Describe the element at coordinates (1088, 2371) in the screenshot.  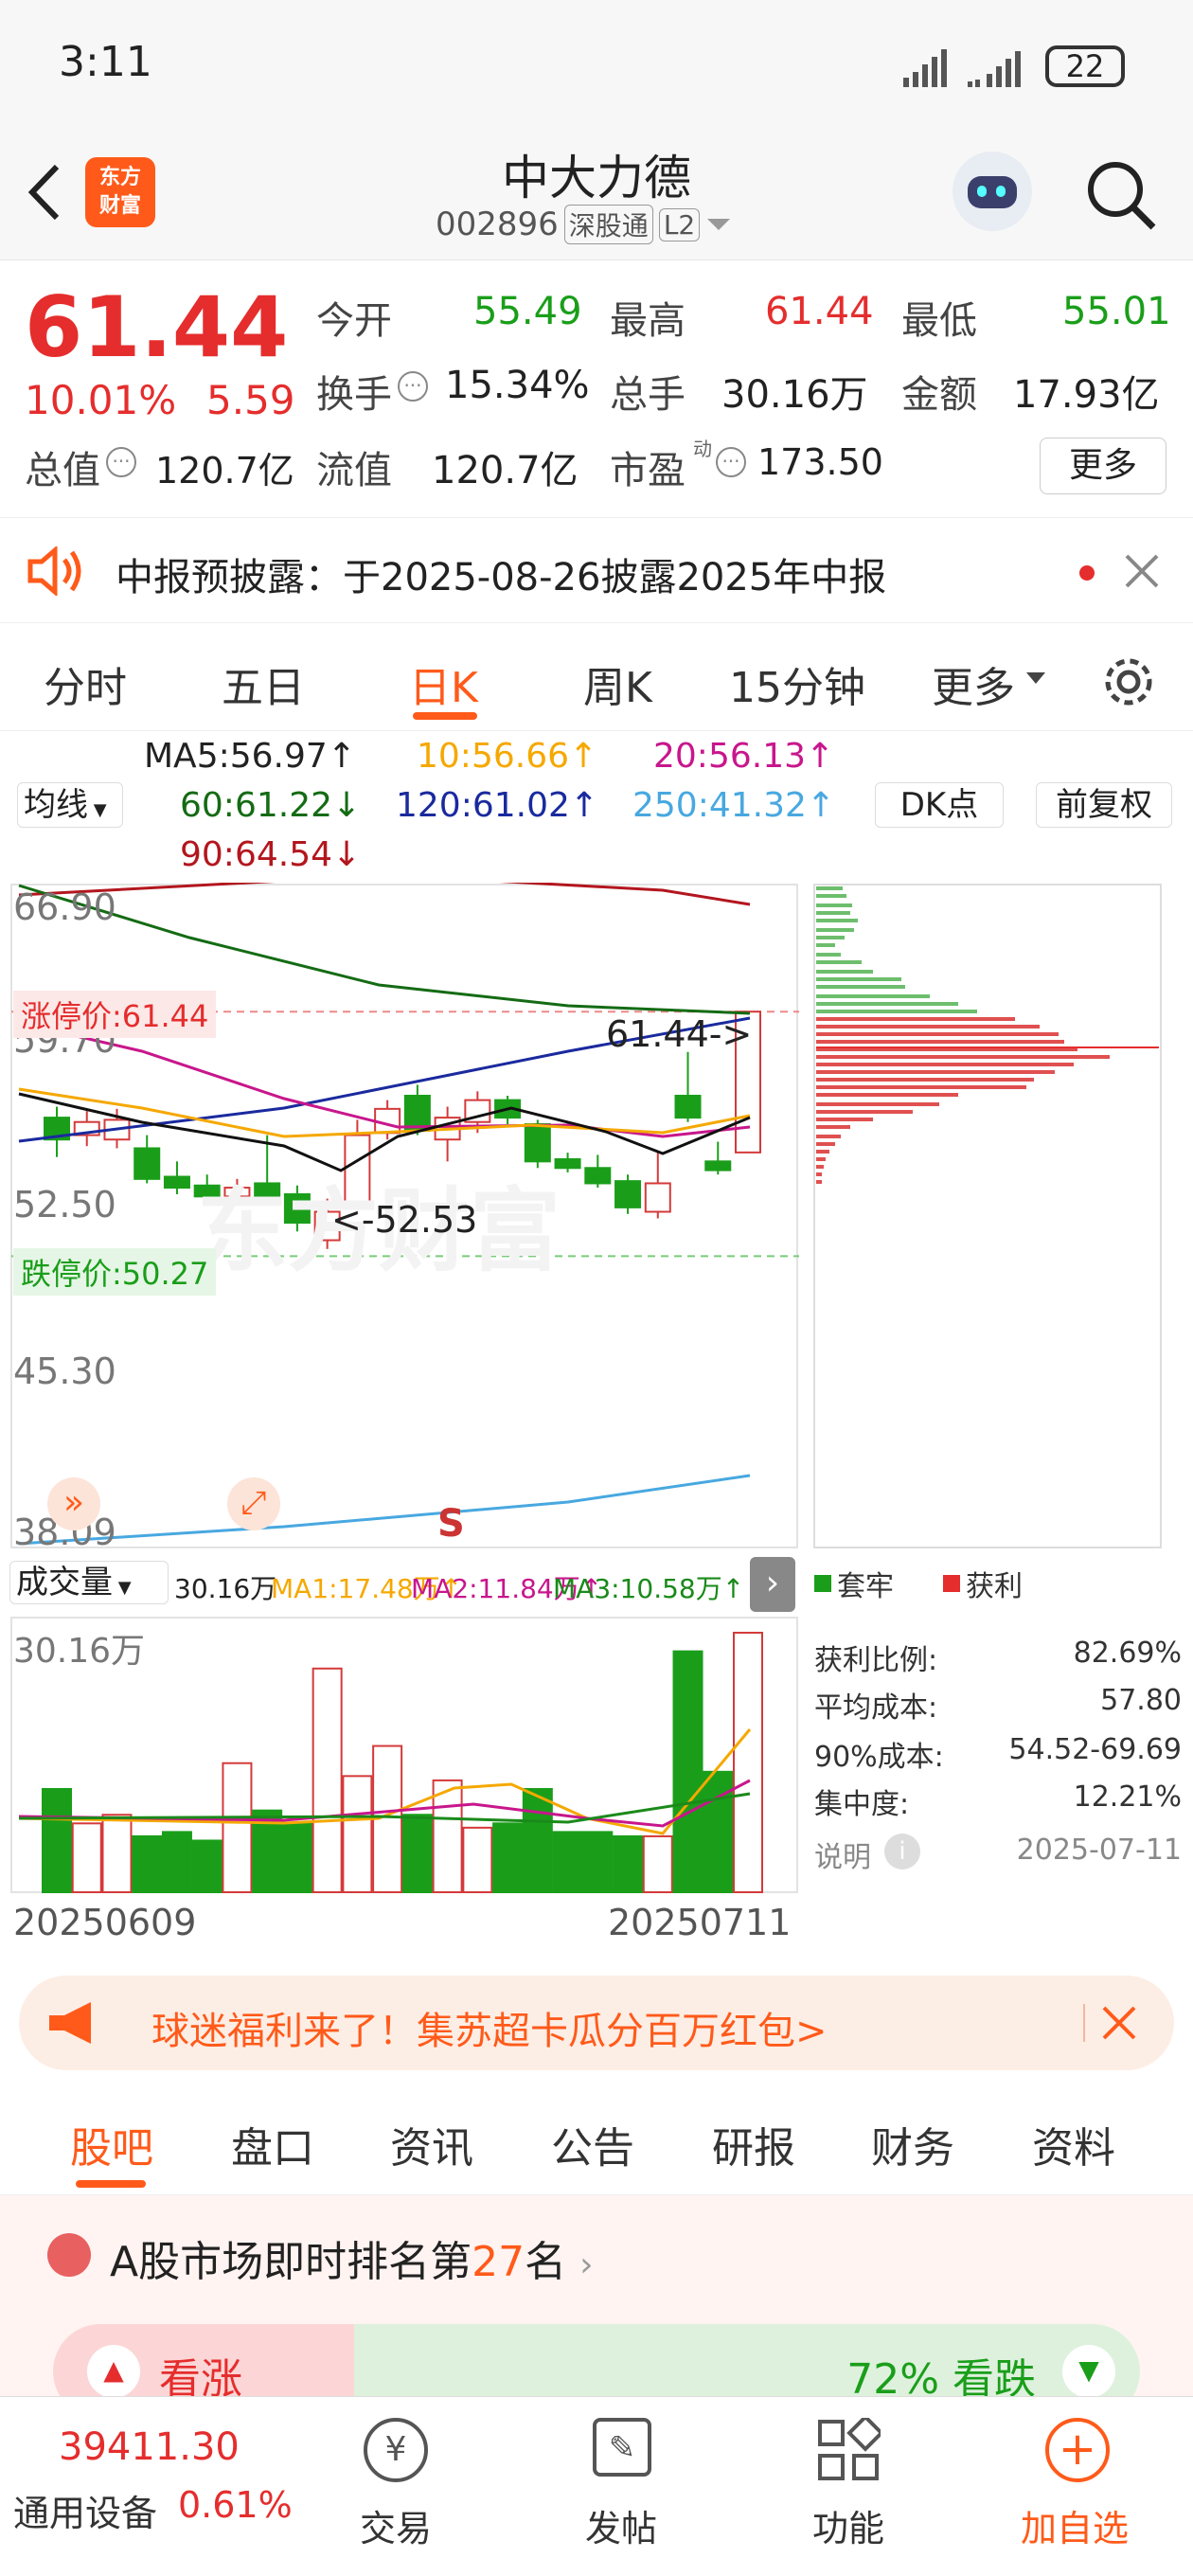
I see `arrow-down-icon: ▼` at that location.